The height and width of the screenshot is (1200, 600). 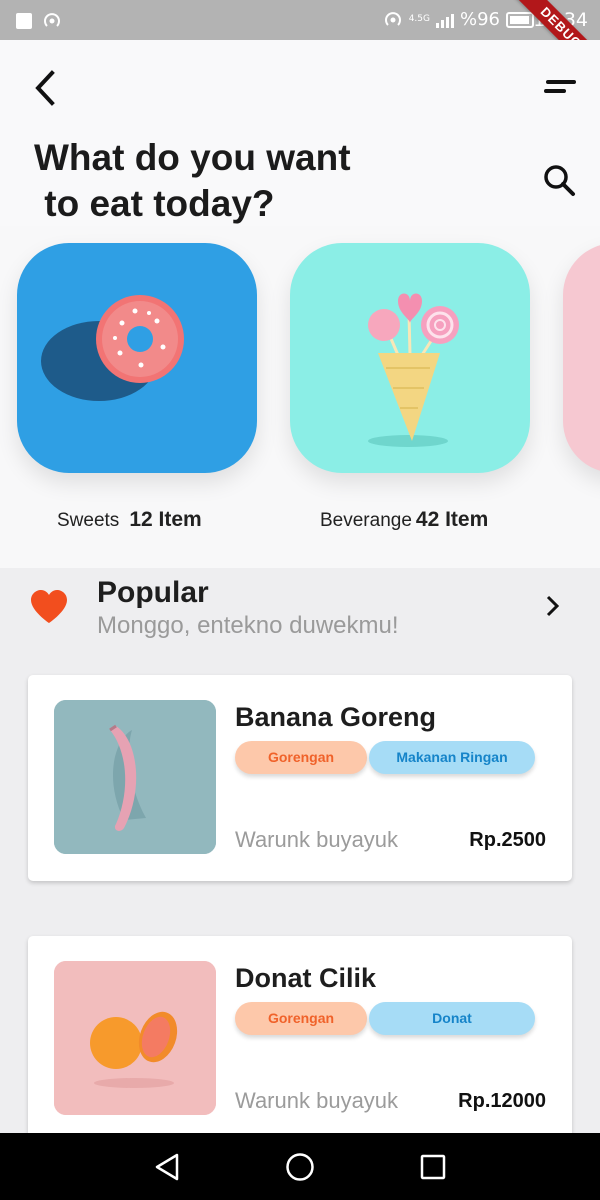 I want to click on menu-button, so click(x=560, y=88).